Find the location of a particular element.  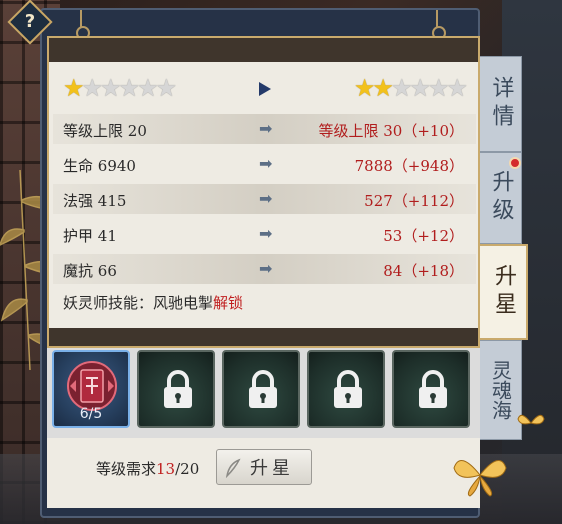

stat-result: 53（+12） is located at coordinates (423, 236).